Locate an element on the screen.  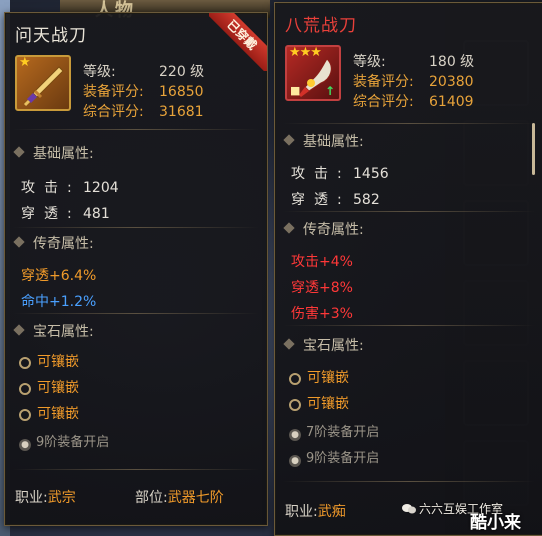
equip-score-stat: 装备评分: 20380 is located at coordinates (413, 81).